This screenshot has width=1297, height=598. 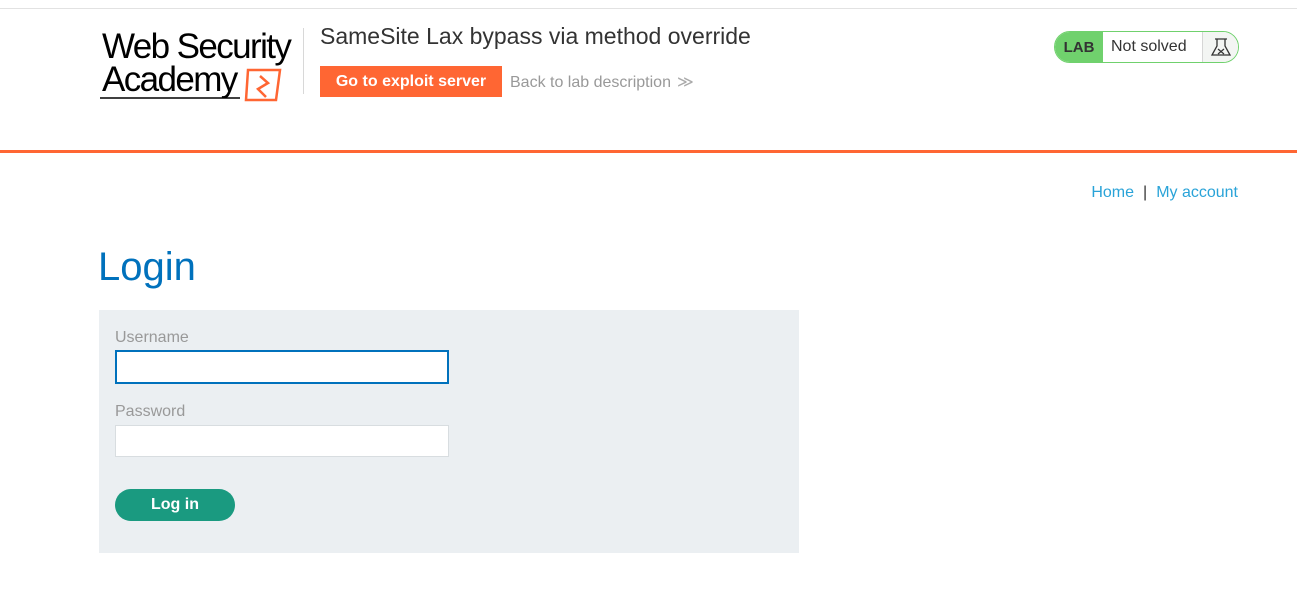 I want to click on logo-divider, so click(x=303, y=61).